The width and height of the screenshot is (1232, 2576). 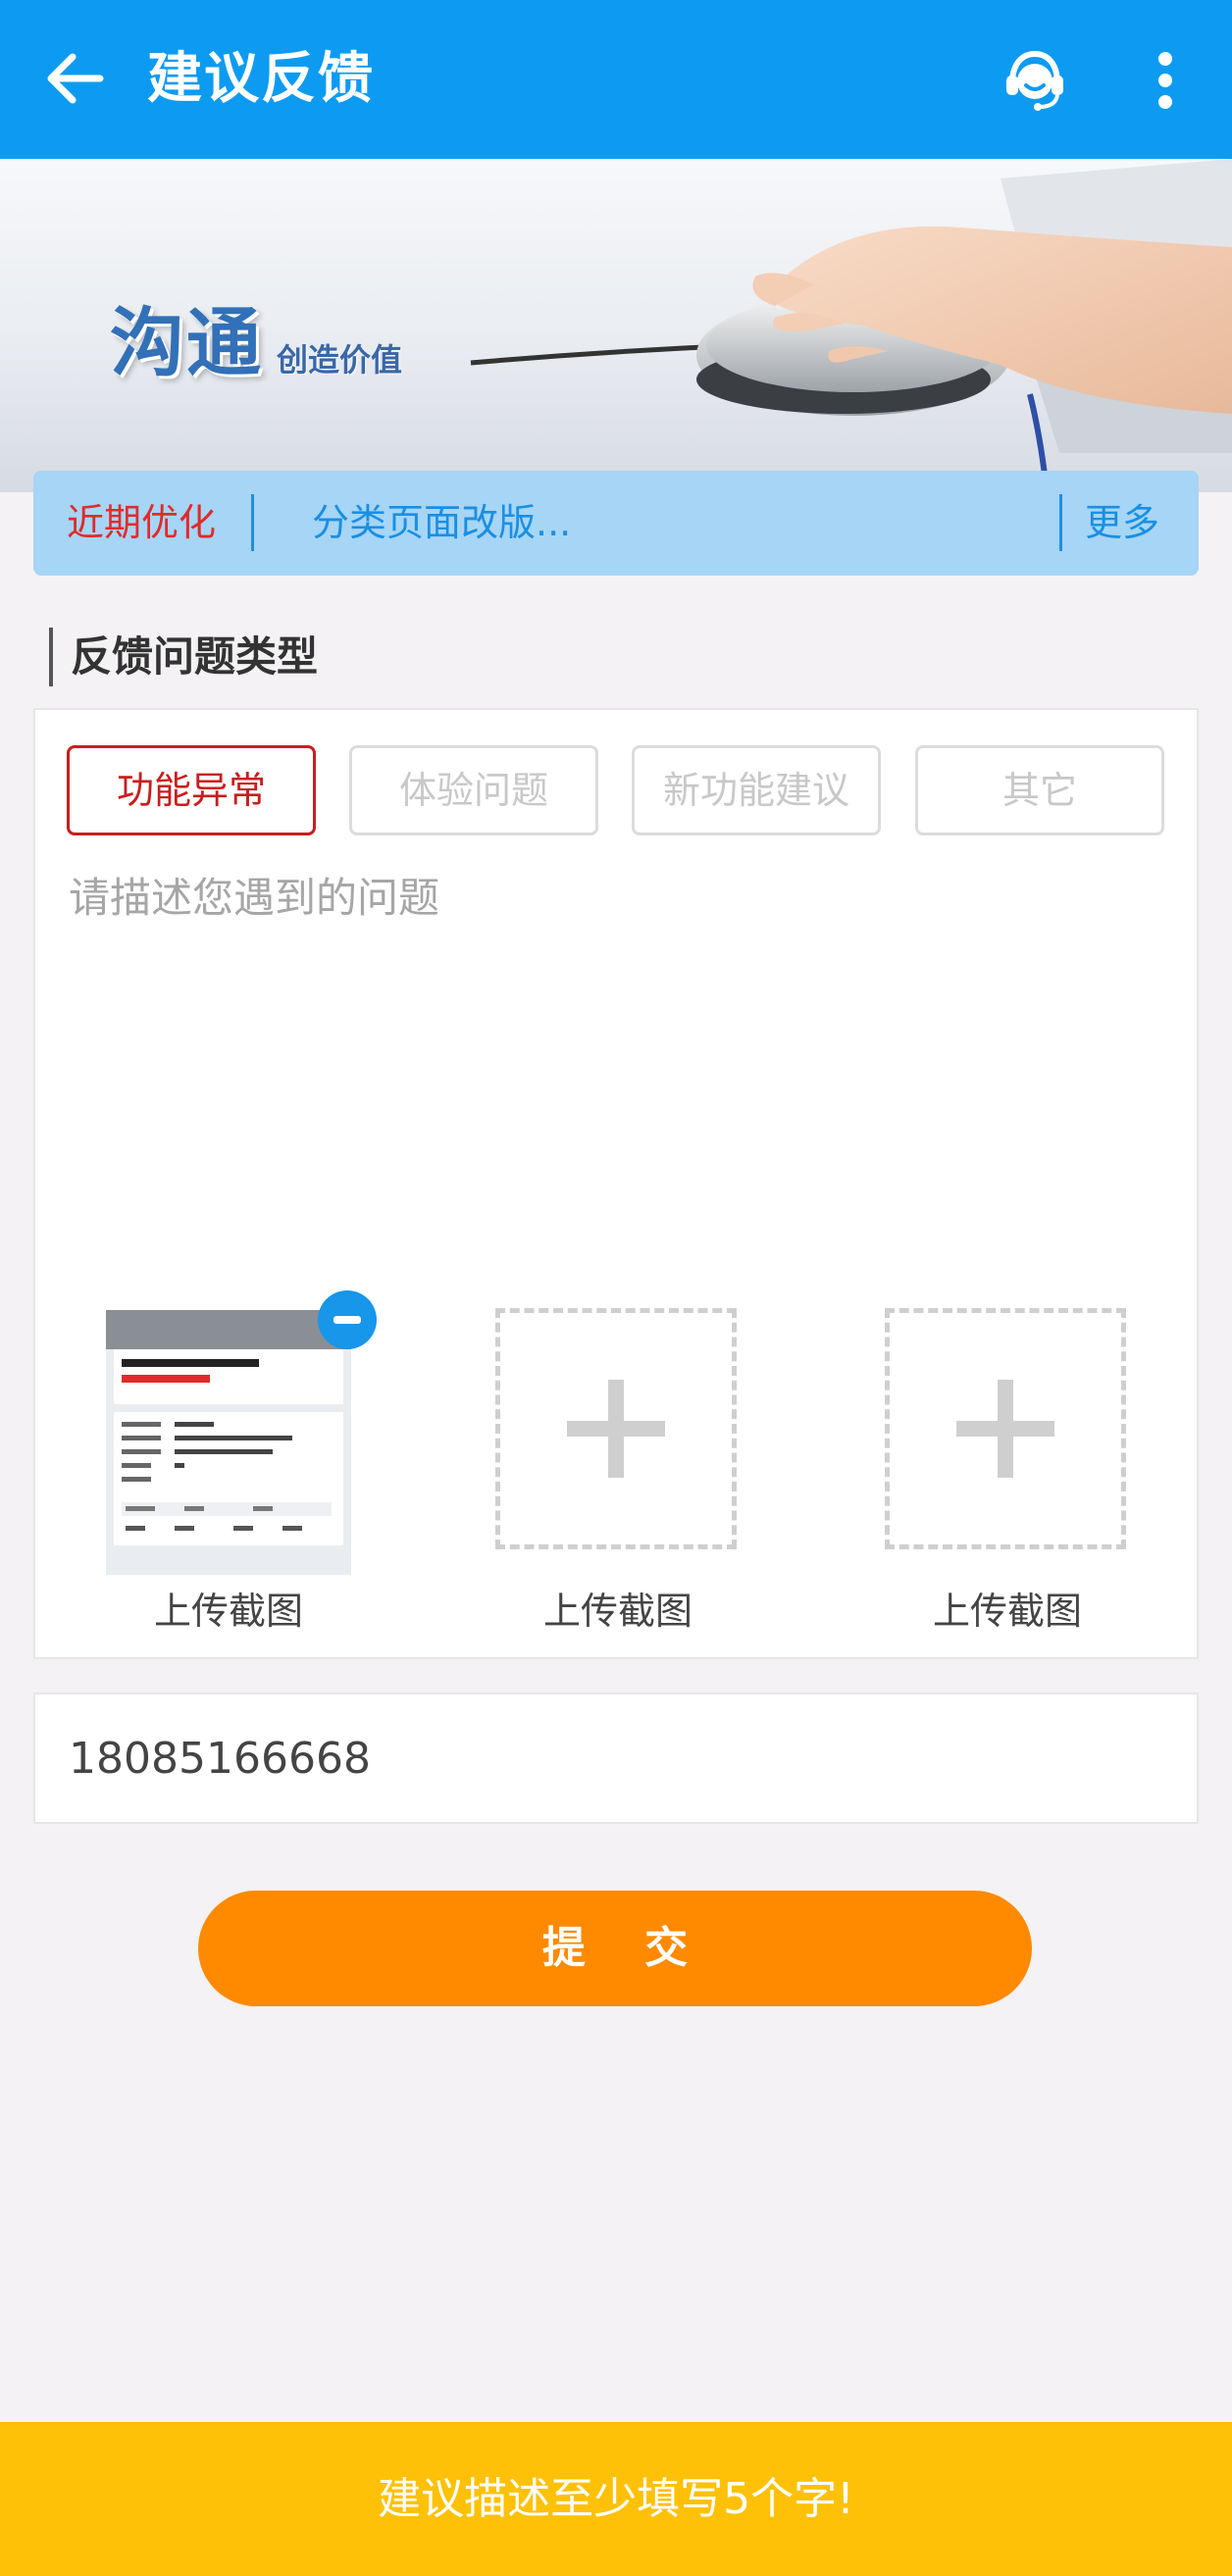 What do you see at coordinates (1122, 523) in the screenshot?
I see `notice-more-link: 更多` at bounding box center [1122, 523].